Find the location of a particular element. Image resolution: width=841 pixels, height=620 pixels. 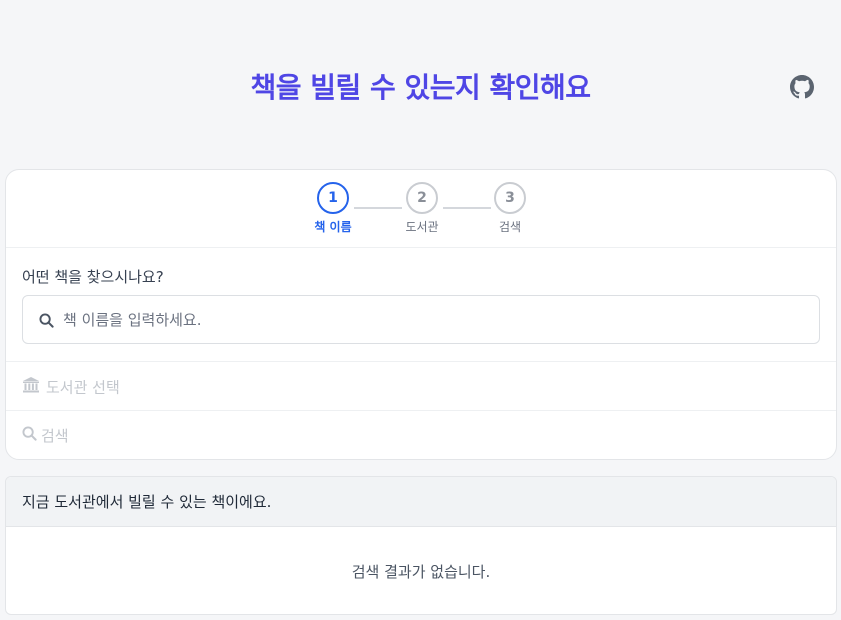

book-search-box is located at coordinates (421, 319).